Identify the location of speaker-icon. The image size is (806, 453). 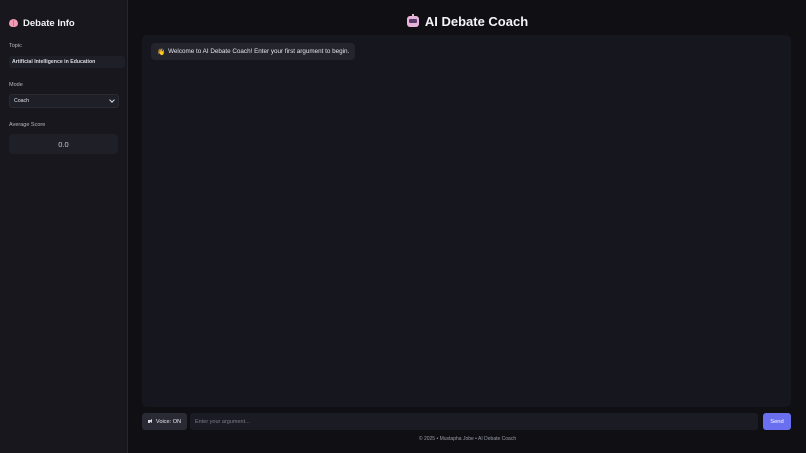
(150, 421).